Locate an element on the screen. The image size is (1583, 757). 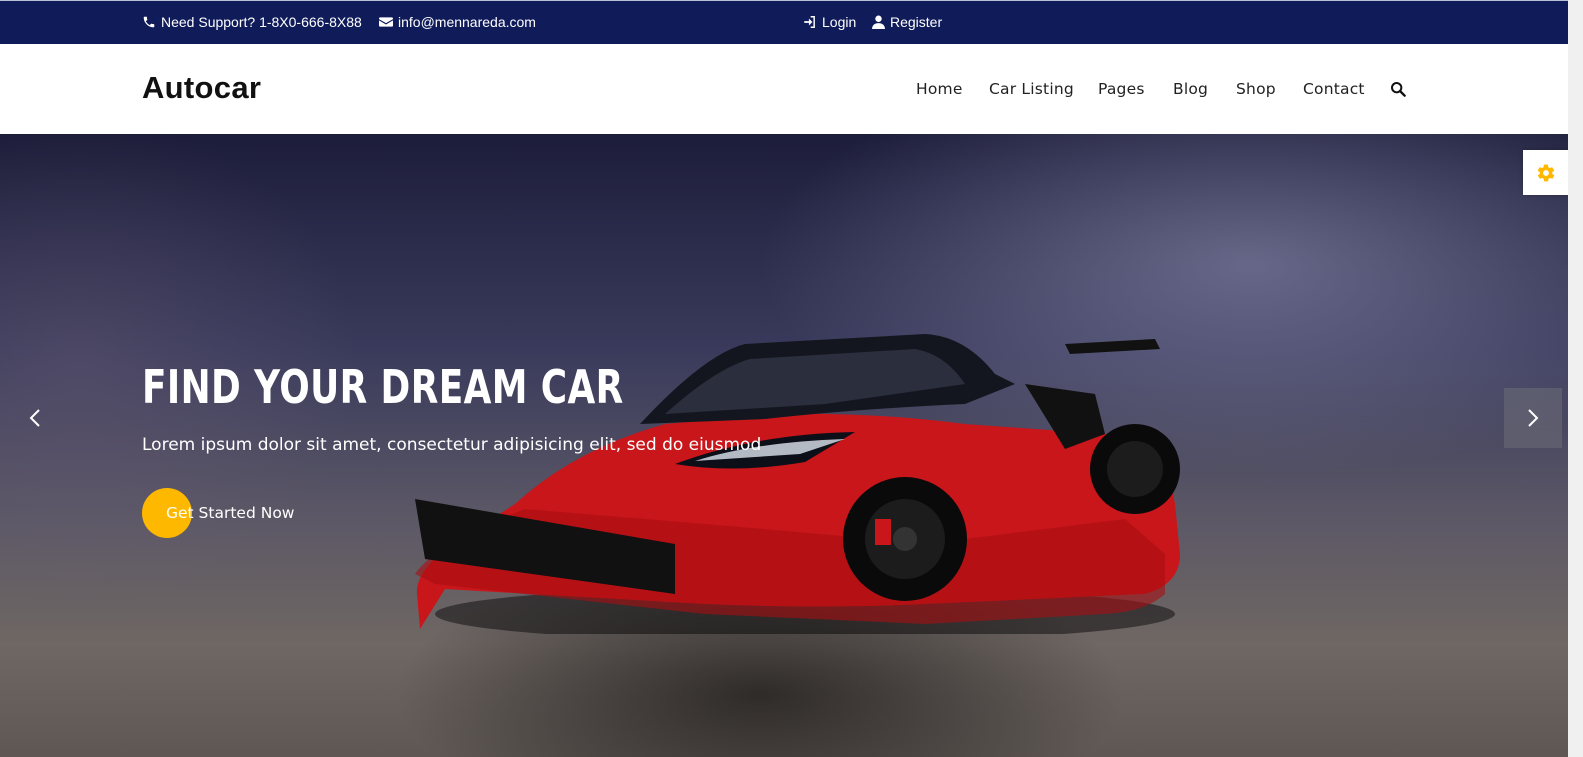
user-icon is located at coordinates (878, 22).